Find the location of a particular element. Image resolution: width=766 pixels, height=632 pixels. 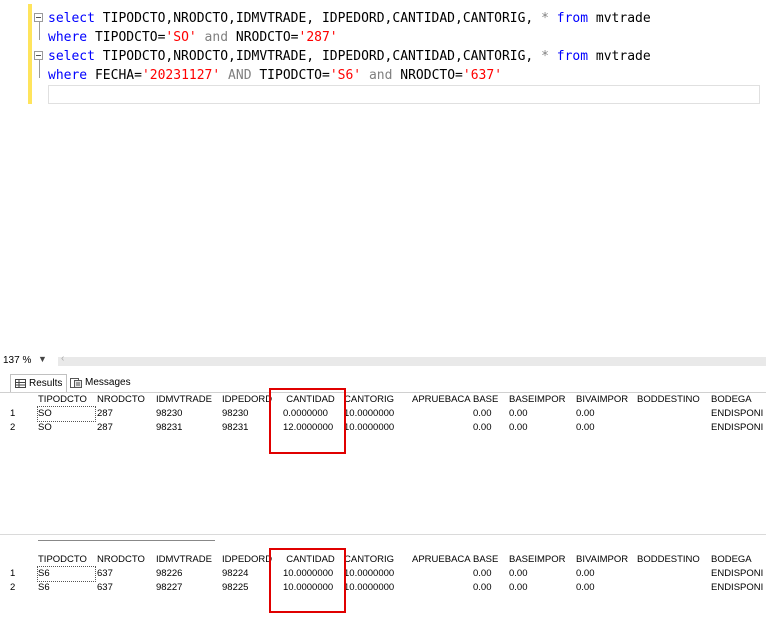

row-number: 1 is located at coordinates (13, 413).